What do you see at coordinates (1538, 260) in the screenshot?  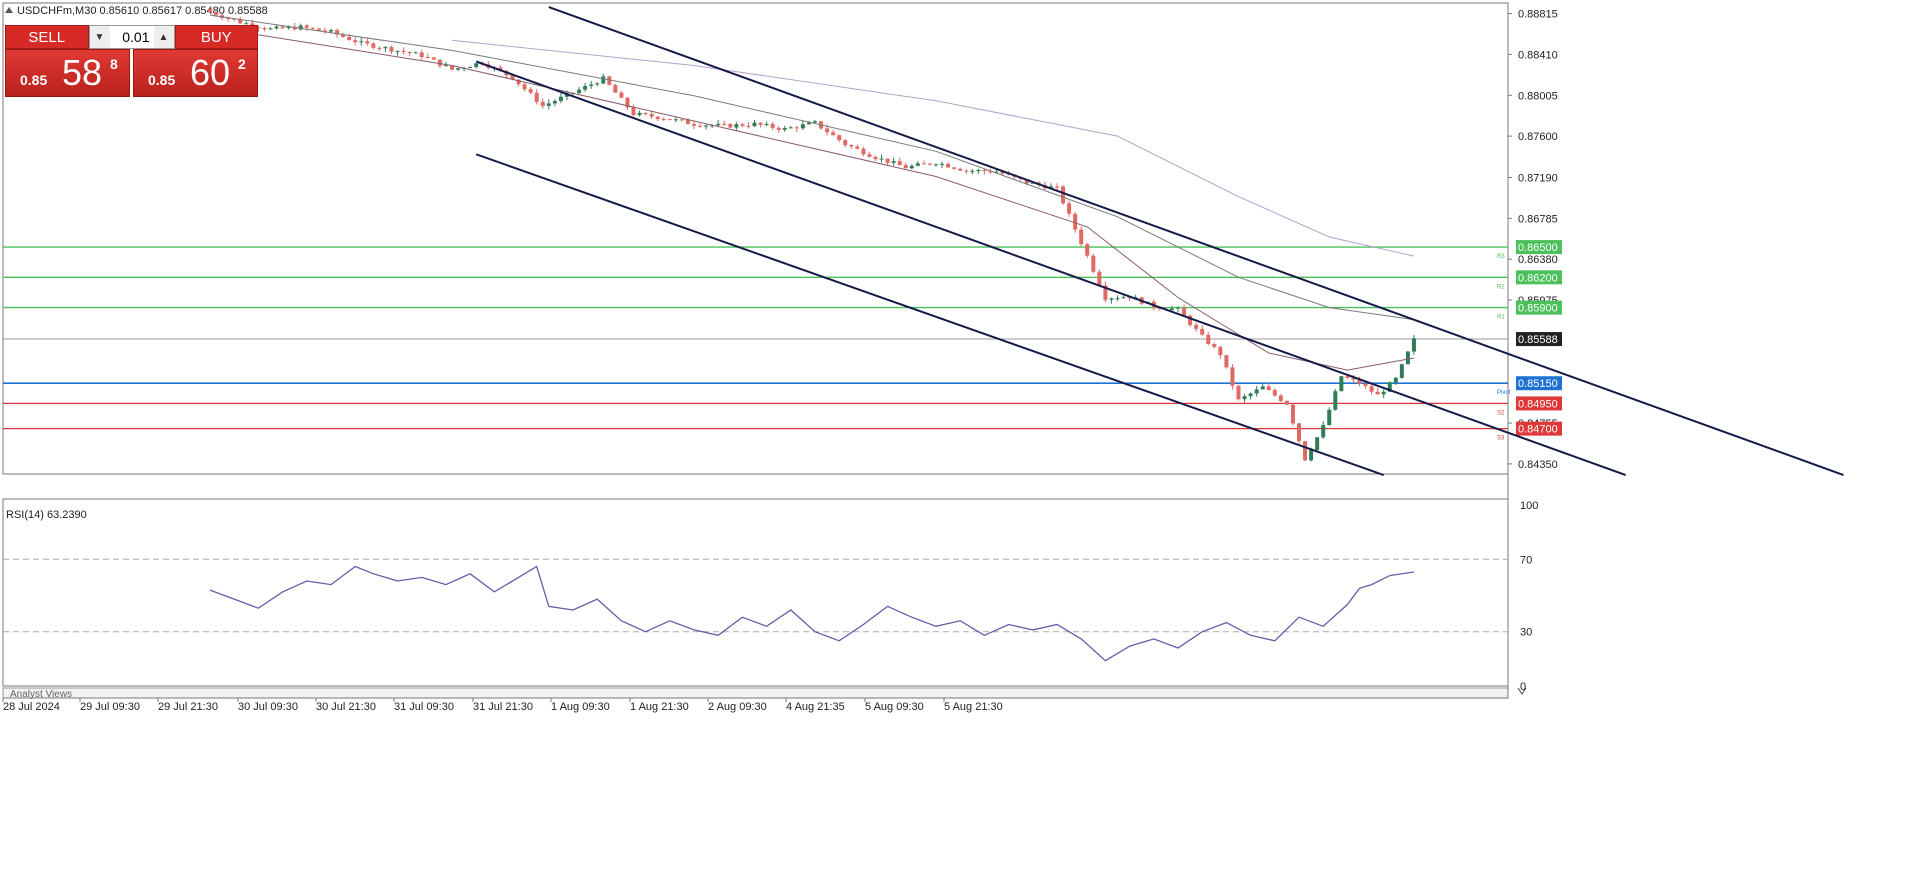 I see `price-tick-label: 0.86380` at bounding box center [1538, 260].